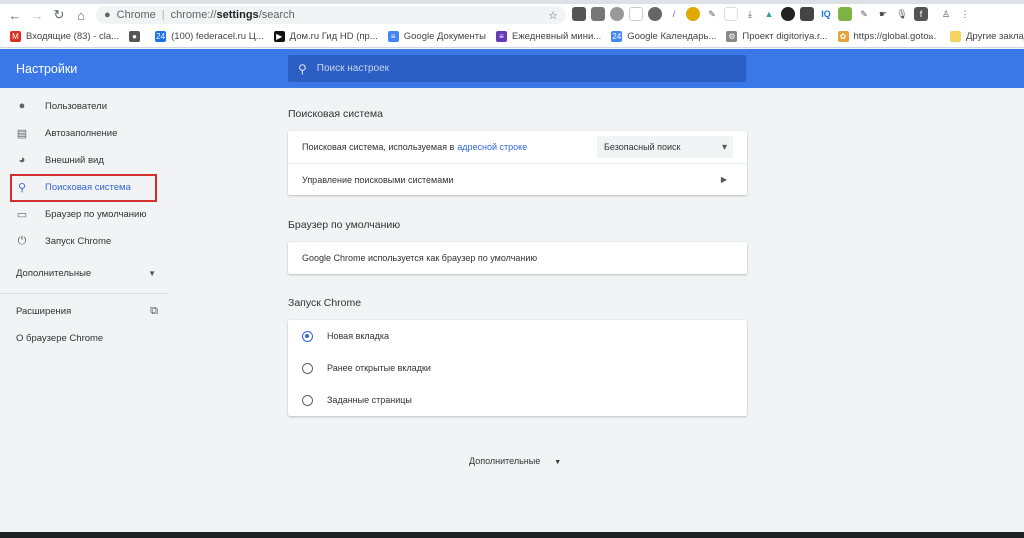 Image resolution: width=1024 pixels, height=538 pixels. I want to click on more-bookmarks-icon: », so click(930, 36).